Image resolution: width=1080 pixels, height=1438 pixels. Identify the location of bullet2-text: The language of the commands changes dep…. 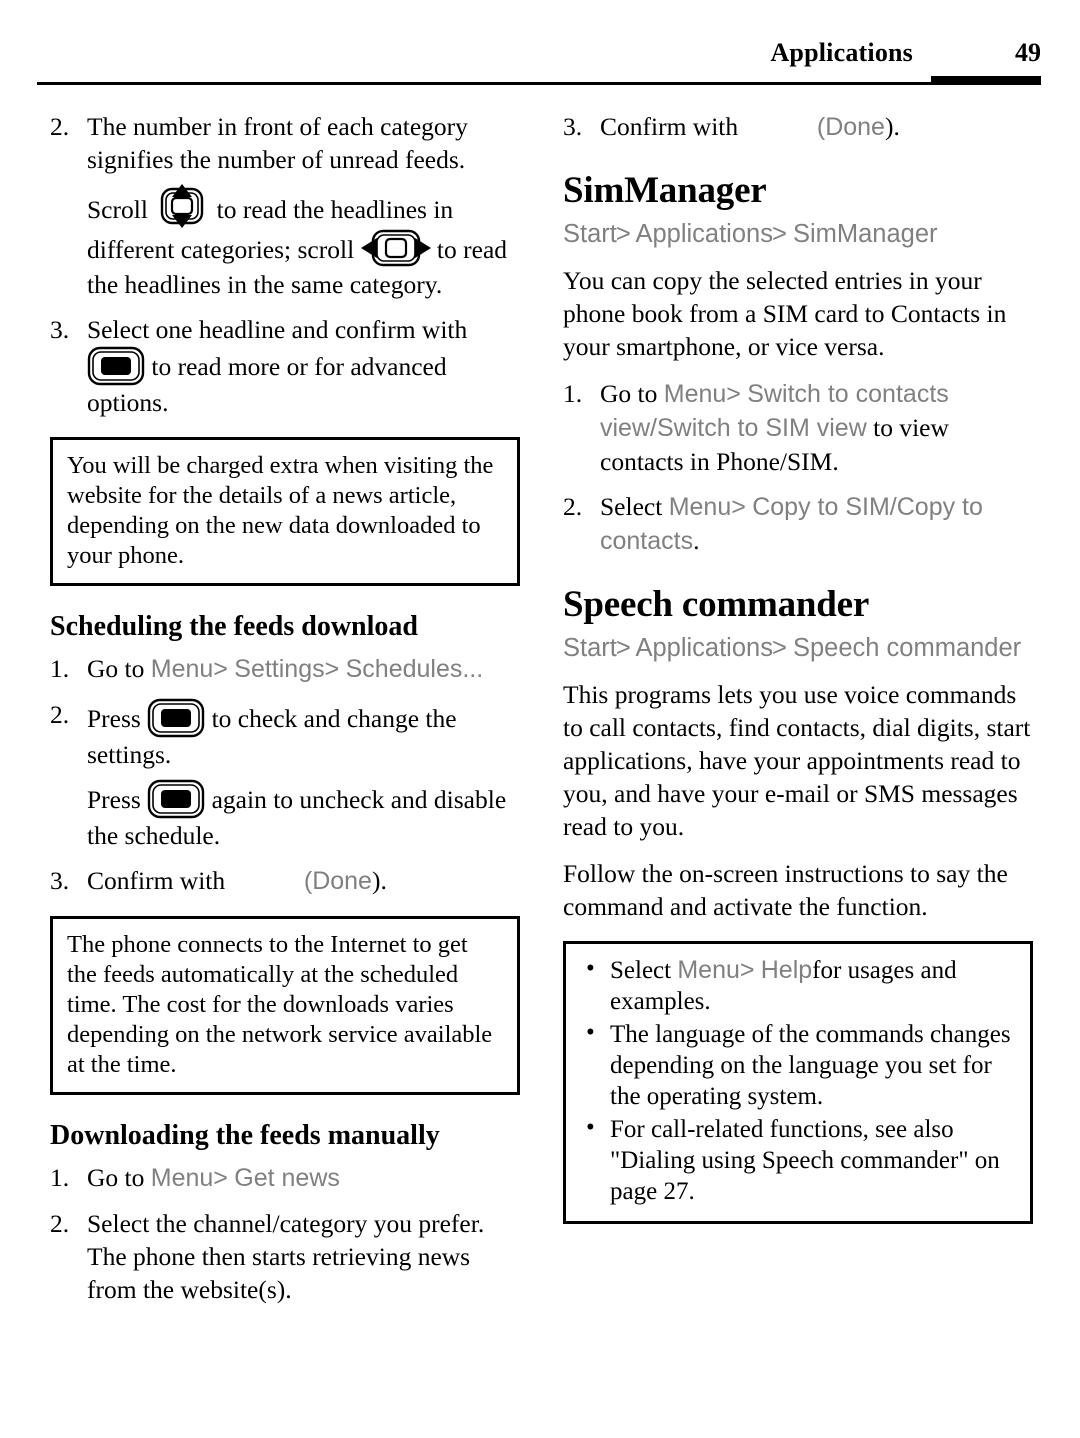
(810, 1065).